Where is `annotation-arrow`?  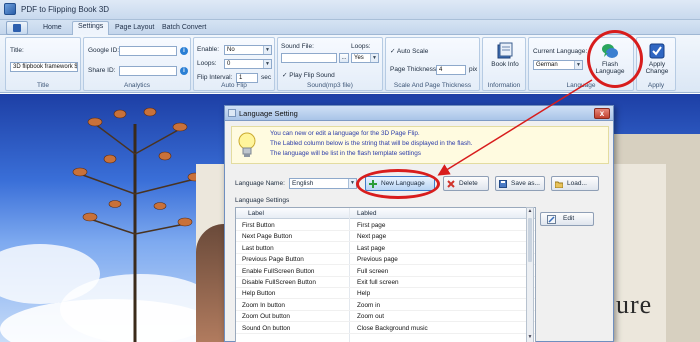 annotation-arrow is located at coordinates (515, 127).